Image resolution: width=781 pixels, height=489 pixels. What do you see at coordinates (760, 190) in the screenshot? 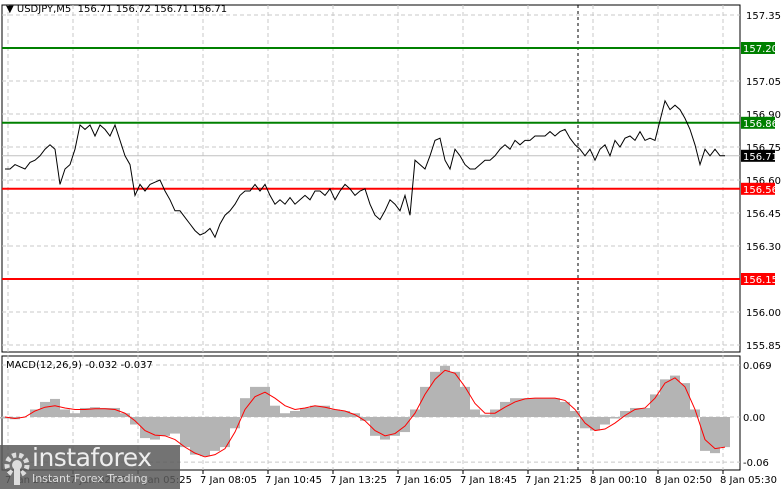
I see `level-label: 156.56` at bounding box center [760, 190].